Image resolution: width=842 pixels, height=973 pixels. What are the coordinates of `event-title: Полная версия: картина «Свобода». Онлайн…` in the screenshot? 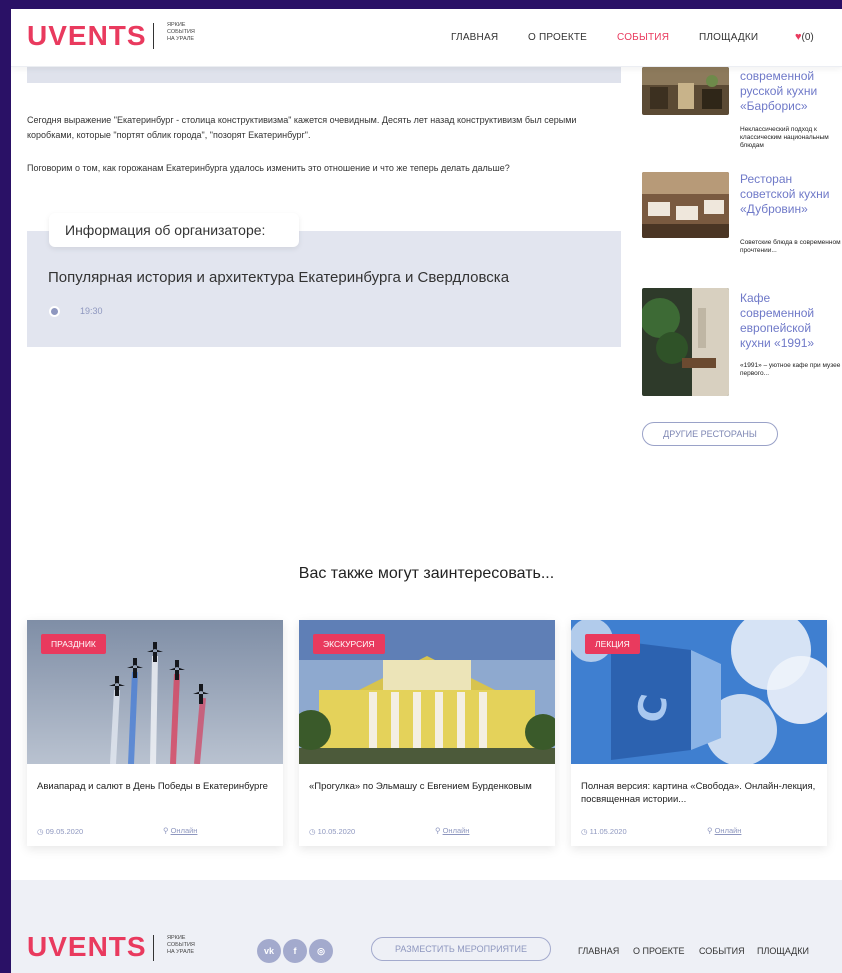 It's located at (699, 793).